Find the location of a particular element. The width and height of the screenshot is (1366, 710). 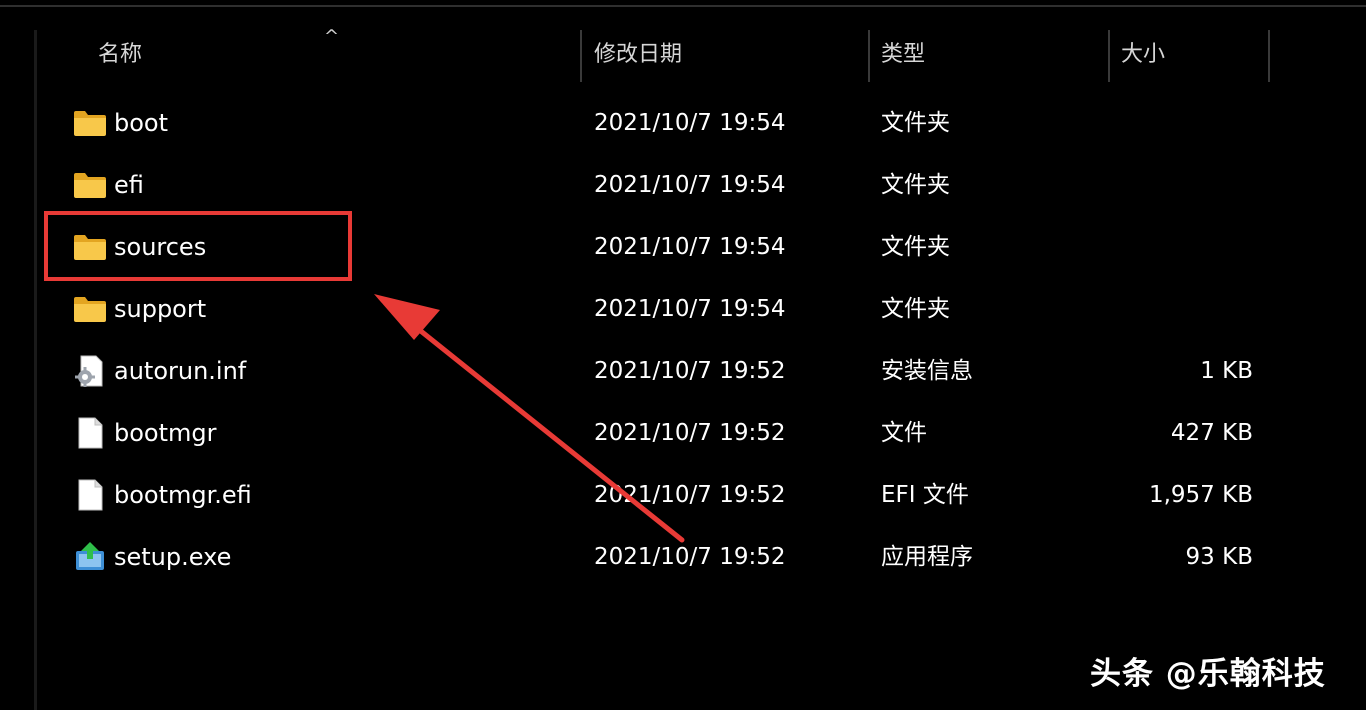

file-size: 1,957 KB is located at coordinates (1200, 495).